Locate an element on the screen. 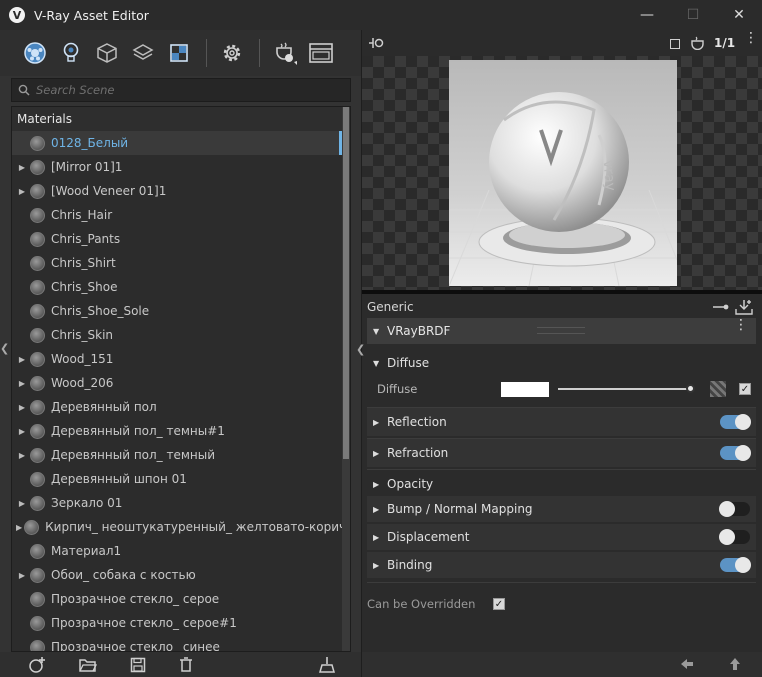 Image resolution: width=762 pixels, height=677 pixels. binding-toggle is located at coordinates (735, 565).